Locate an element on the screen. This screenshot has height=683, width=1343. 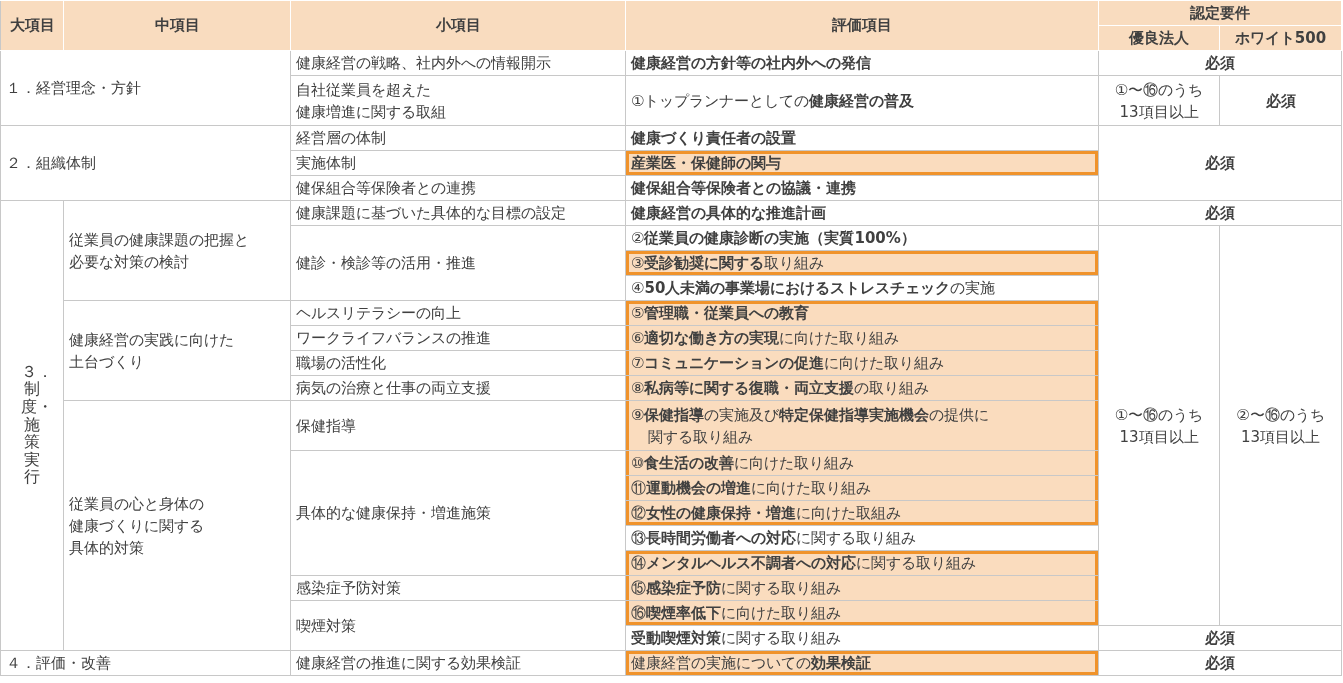
table-cell: ③受診勧奨に関する取り組み is located at coordinates (862, 263).